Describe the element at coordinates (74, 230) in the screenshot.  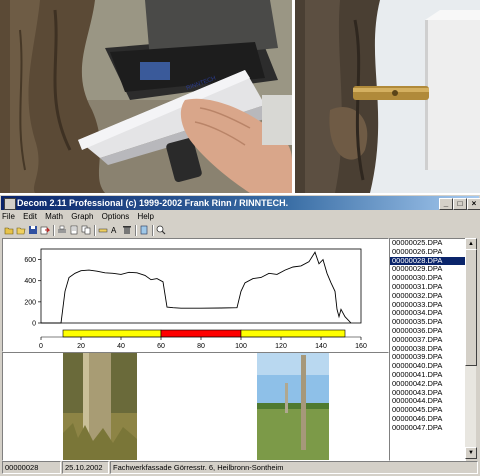
I see `print-preview-icon` at that location.